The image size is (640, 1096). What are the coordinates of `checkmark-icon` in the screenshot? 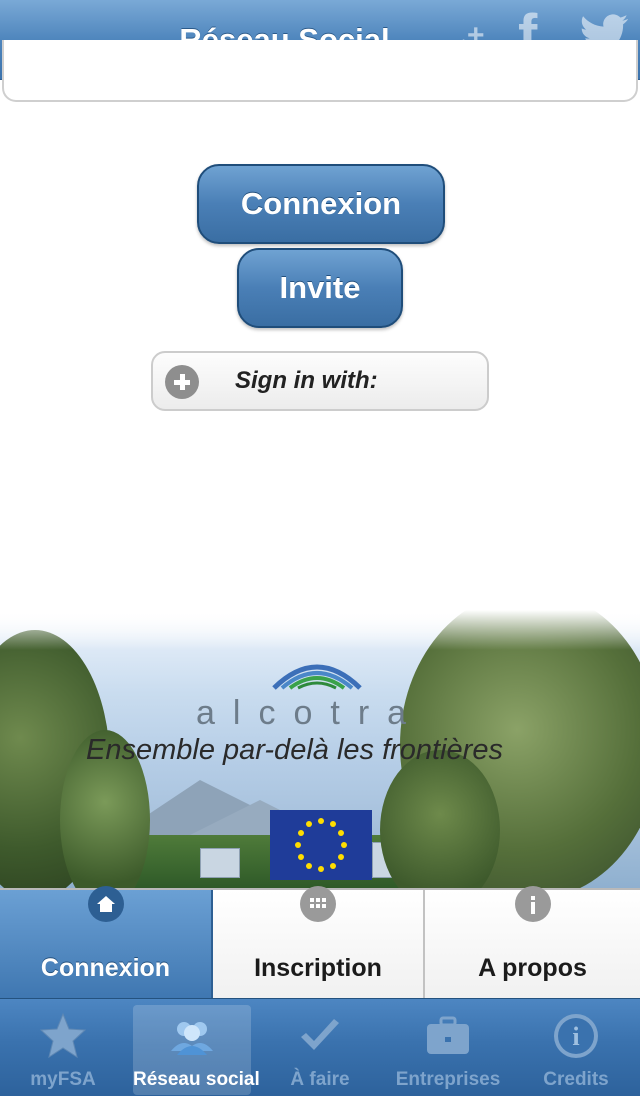 It's located at (320, 1034).